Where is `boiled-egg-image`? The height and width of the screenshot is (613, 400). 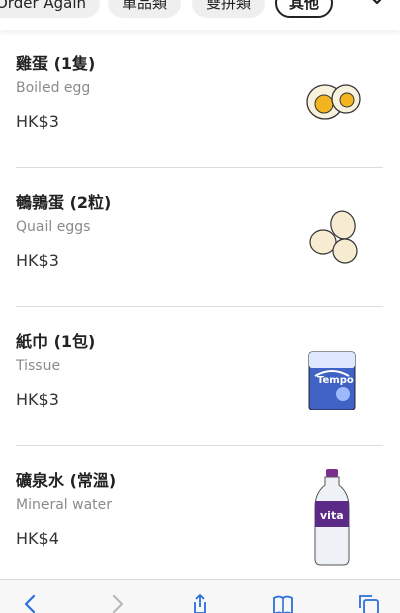
boiled-egg-image is located at coordinates (333, 102).